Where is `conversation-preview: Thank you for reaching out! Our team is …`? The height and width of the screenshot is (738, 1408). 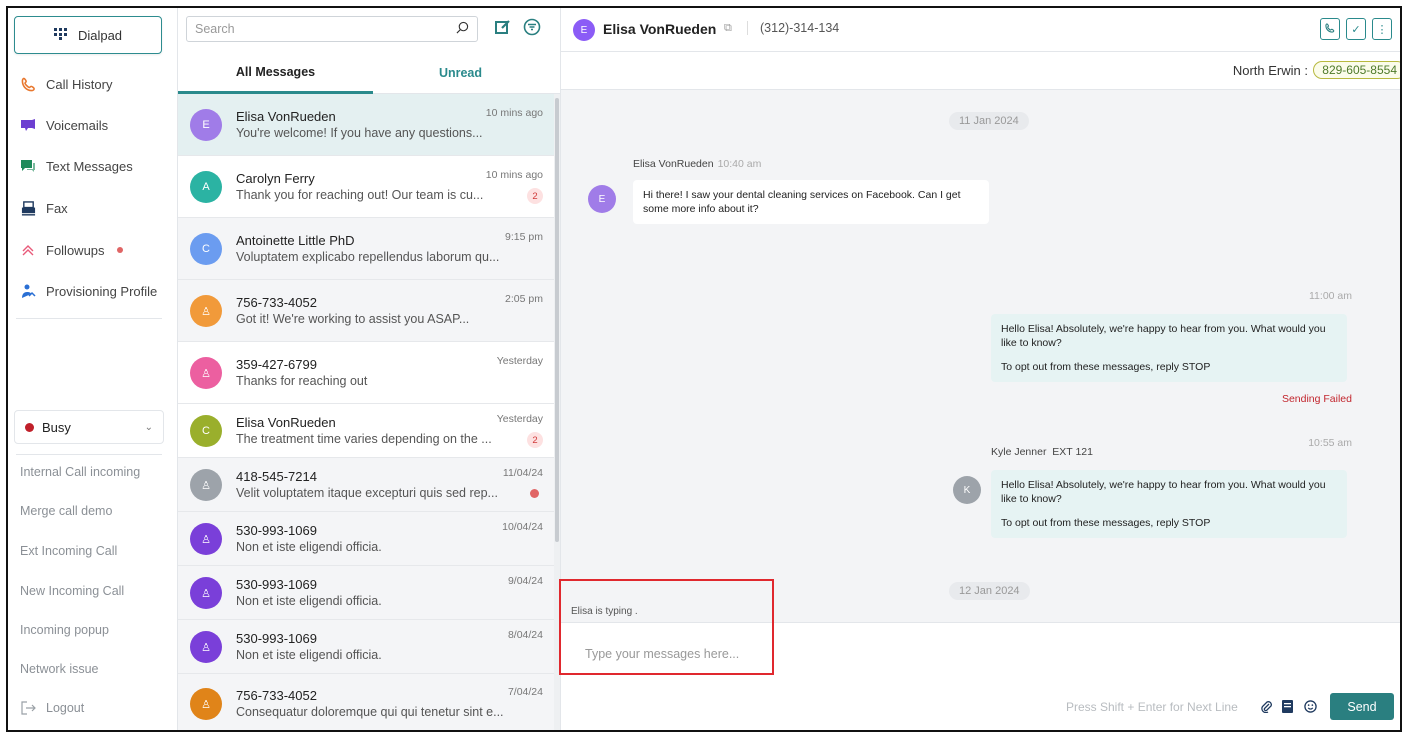
conversation-preview: Thank you for reaching out! Our team is … is located at coordinates (360, 195).